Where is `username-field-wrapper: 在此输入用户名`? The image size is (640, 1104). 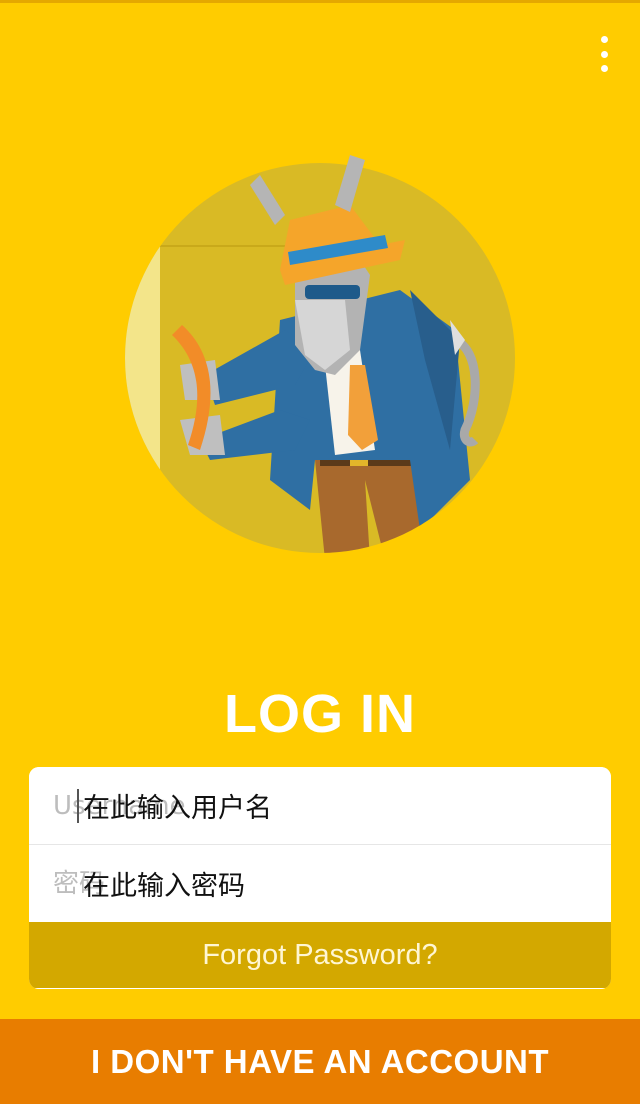 username-field-wrapper: 在此输入用户名 is located at coordinates (320, 805).